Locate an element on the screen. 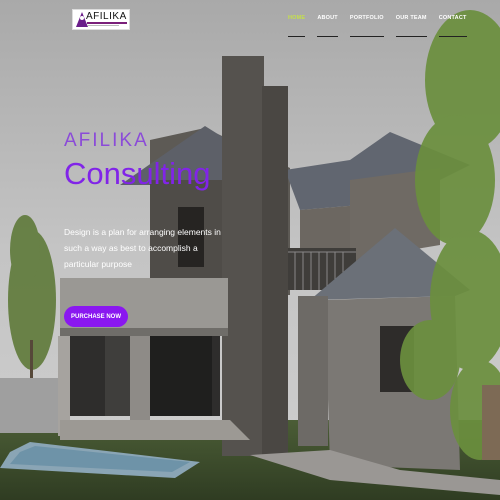  nav-item-label: OUR TEAM is located at coordinates (411, 18).